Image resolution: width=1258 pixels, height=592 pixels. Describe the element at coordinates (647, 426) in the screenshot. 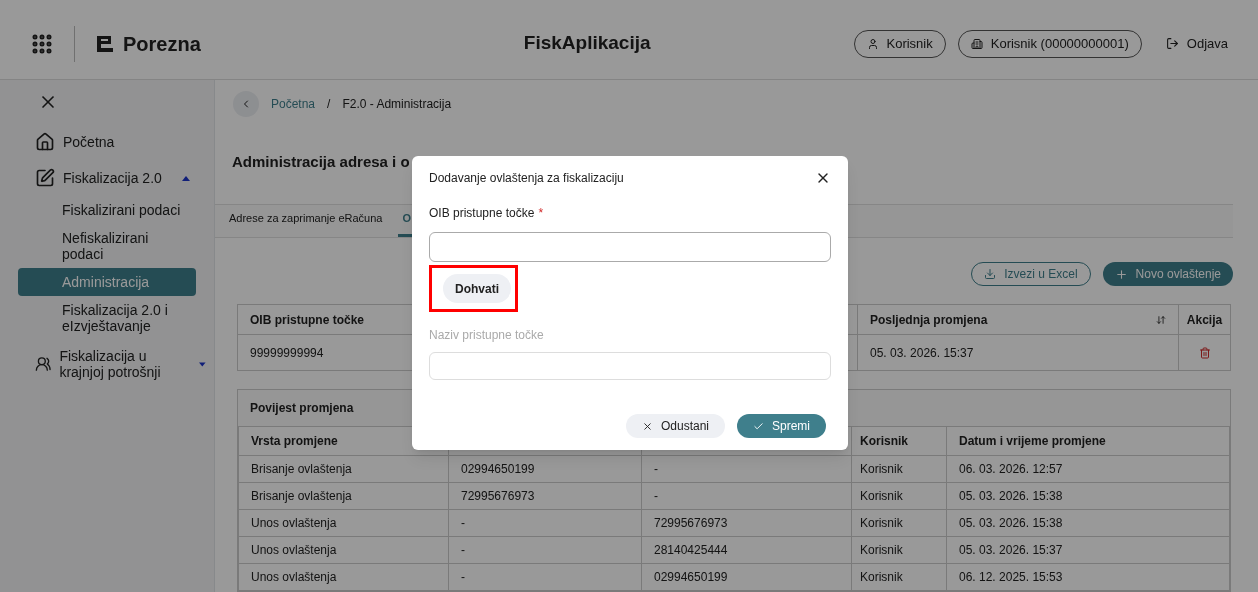

I see `close-icon` at that location.